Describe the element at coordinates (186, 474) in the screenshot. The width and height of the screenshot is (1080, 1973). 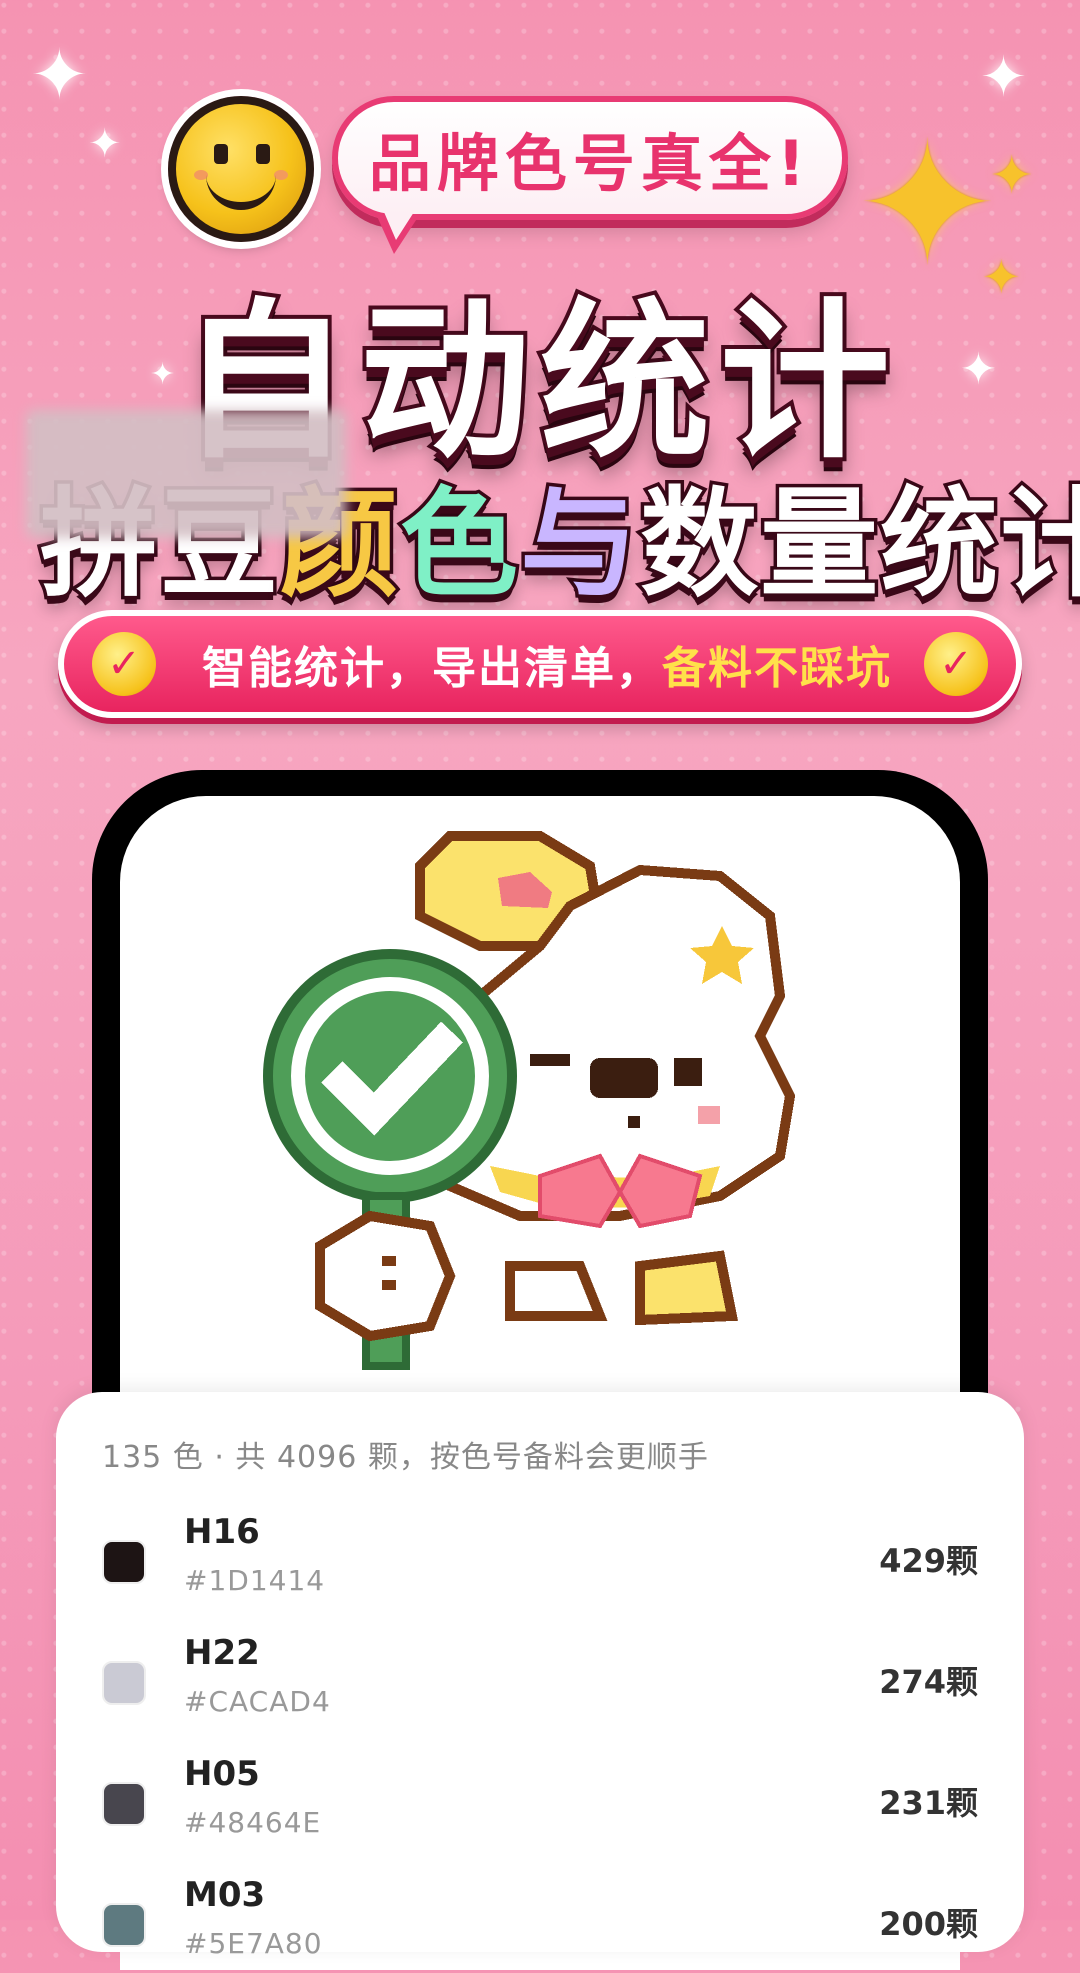
I see `blurred-region` at that location.